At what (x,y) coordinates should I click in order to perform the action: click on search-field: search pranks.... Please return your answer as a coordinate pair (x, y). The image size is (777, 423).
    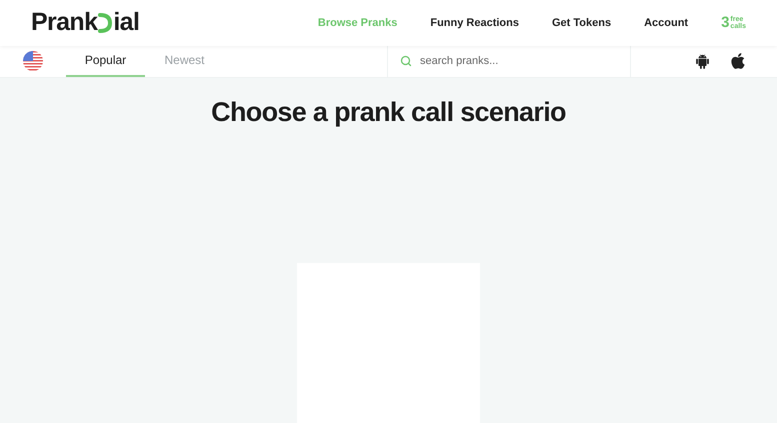
    Looking at the image, I should click on (519, 61).